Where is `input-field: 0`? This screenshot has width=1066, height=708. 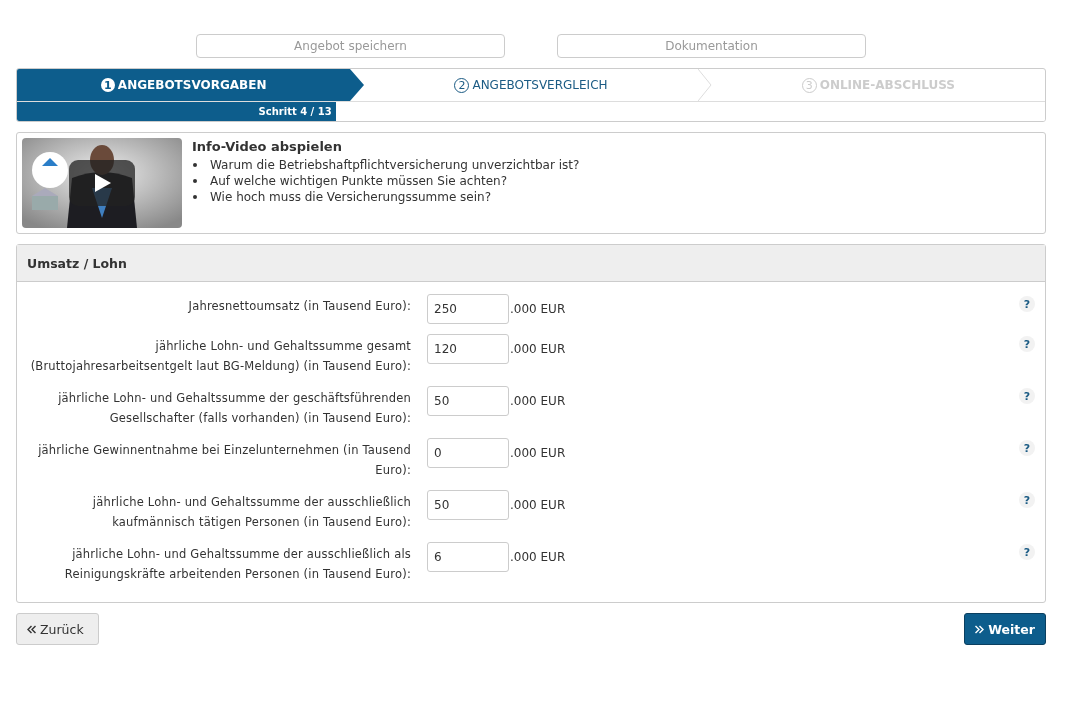 input-field: 0 is located at coordinates (468, 453).